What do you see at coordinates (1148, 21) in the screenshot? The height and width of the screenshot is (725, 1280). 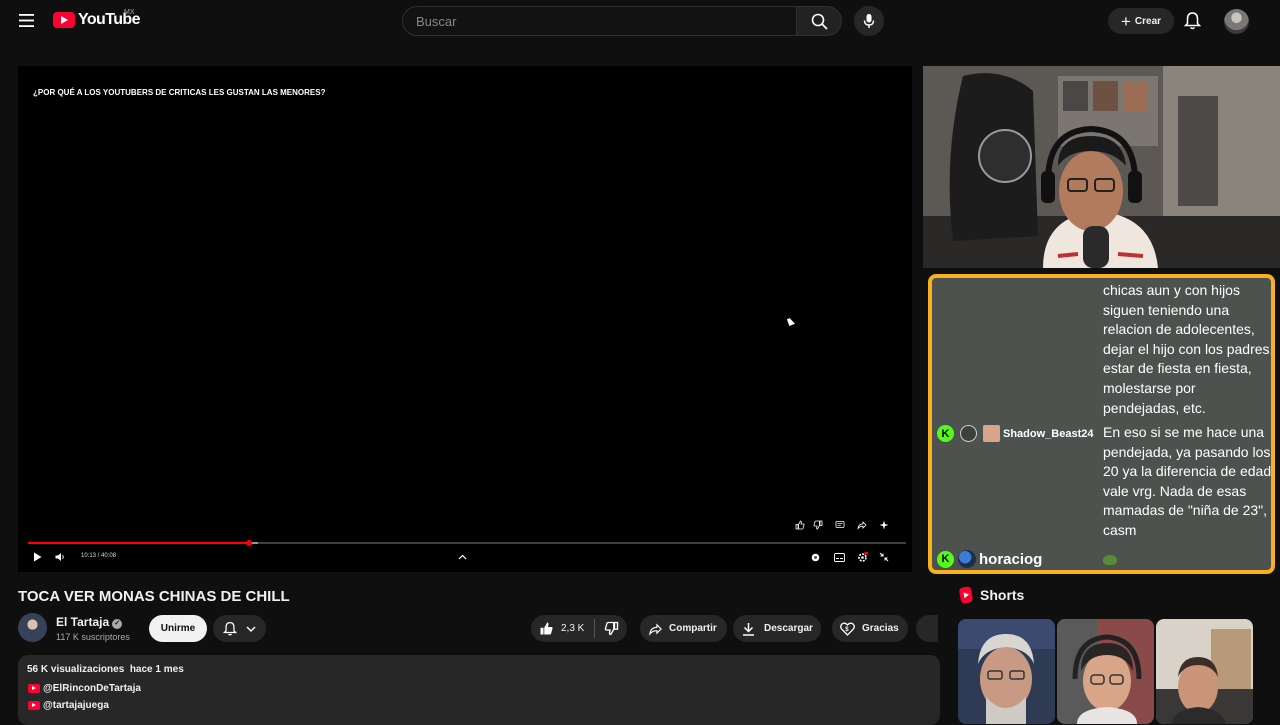 I see `create-label: Crear` at bounding box center [1148, 21].